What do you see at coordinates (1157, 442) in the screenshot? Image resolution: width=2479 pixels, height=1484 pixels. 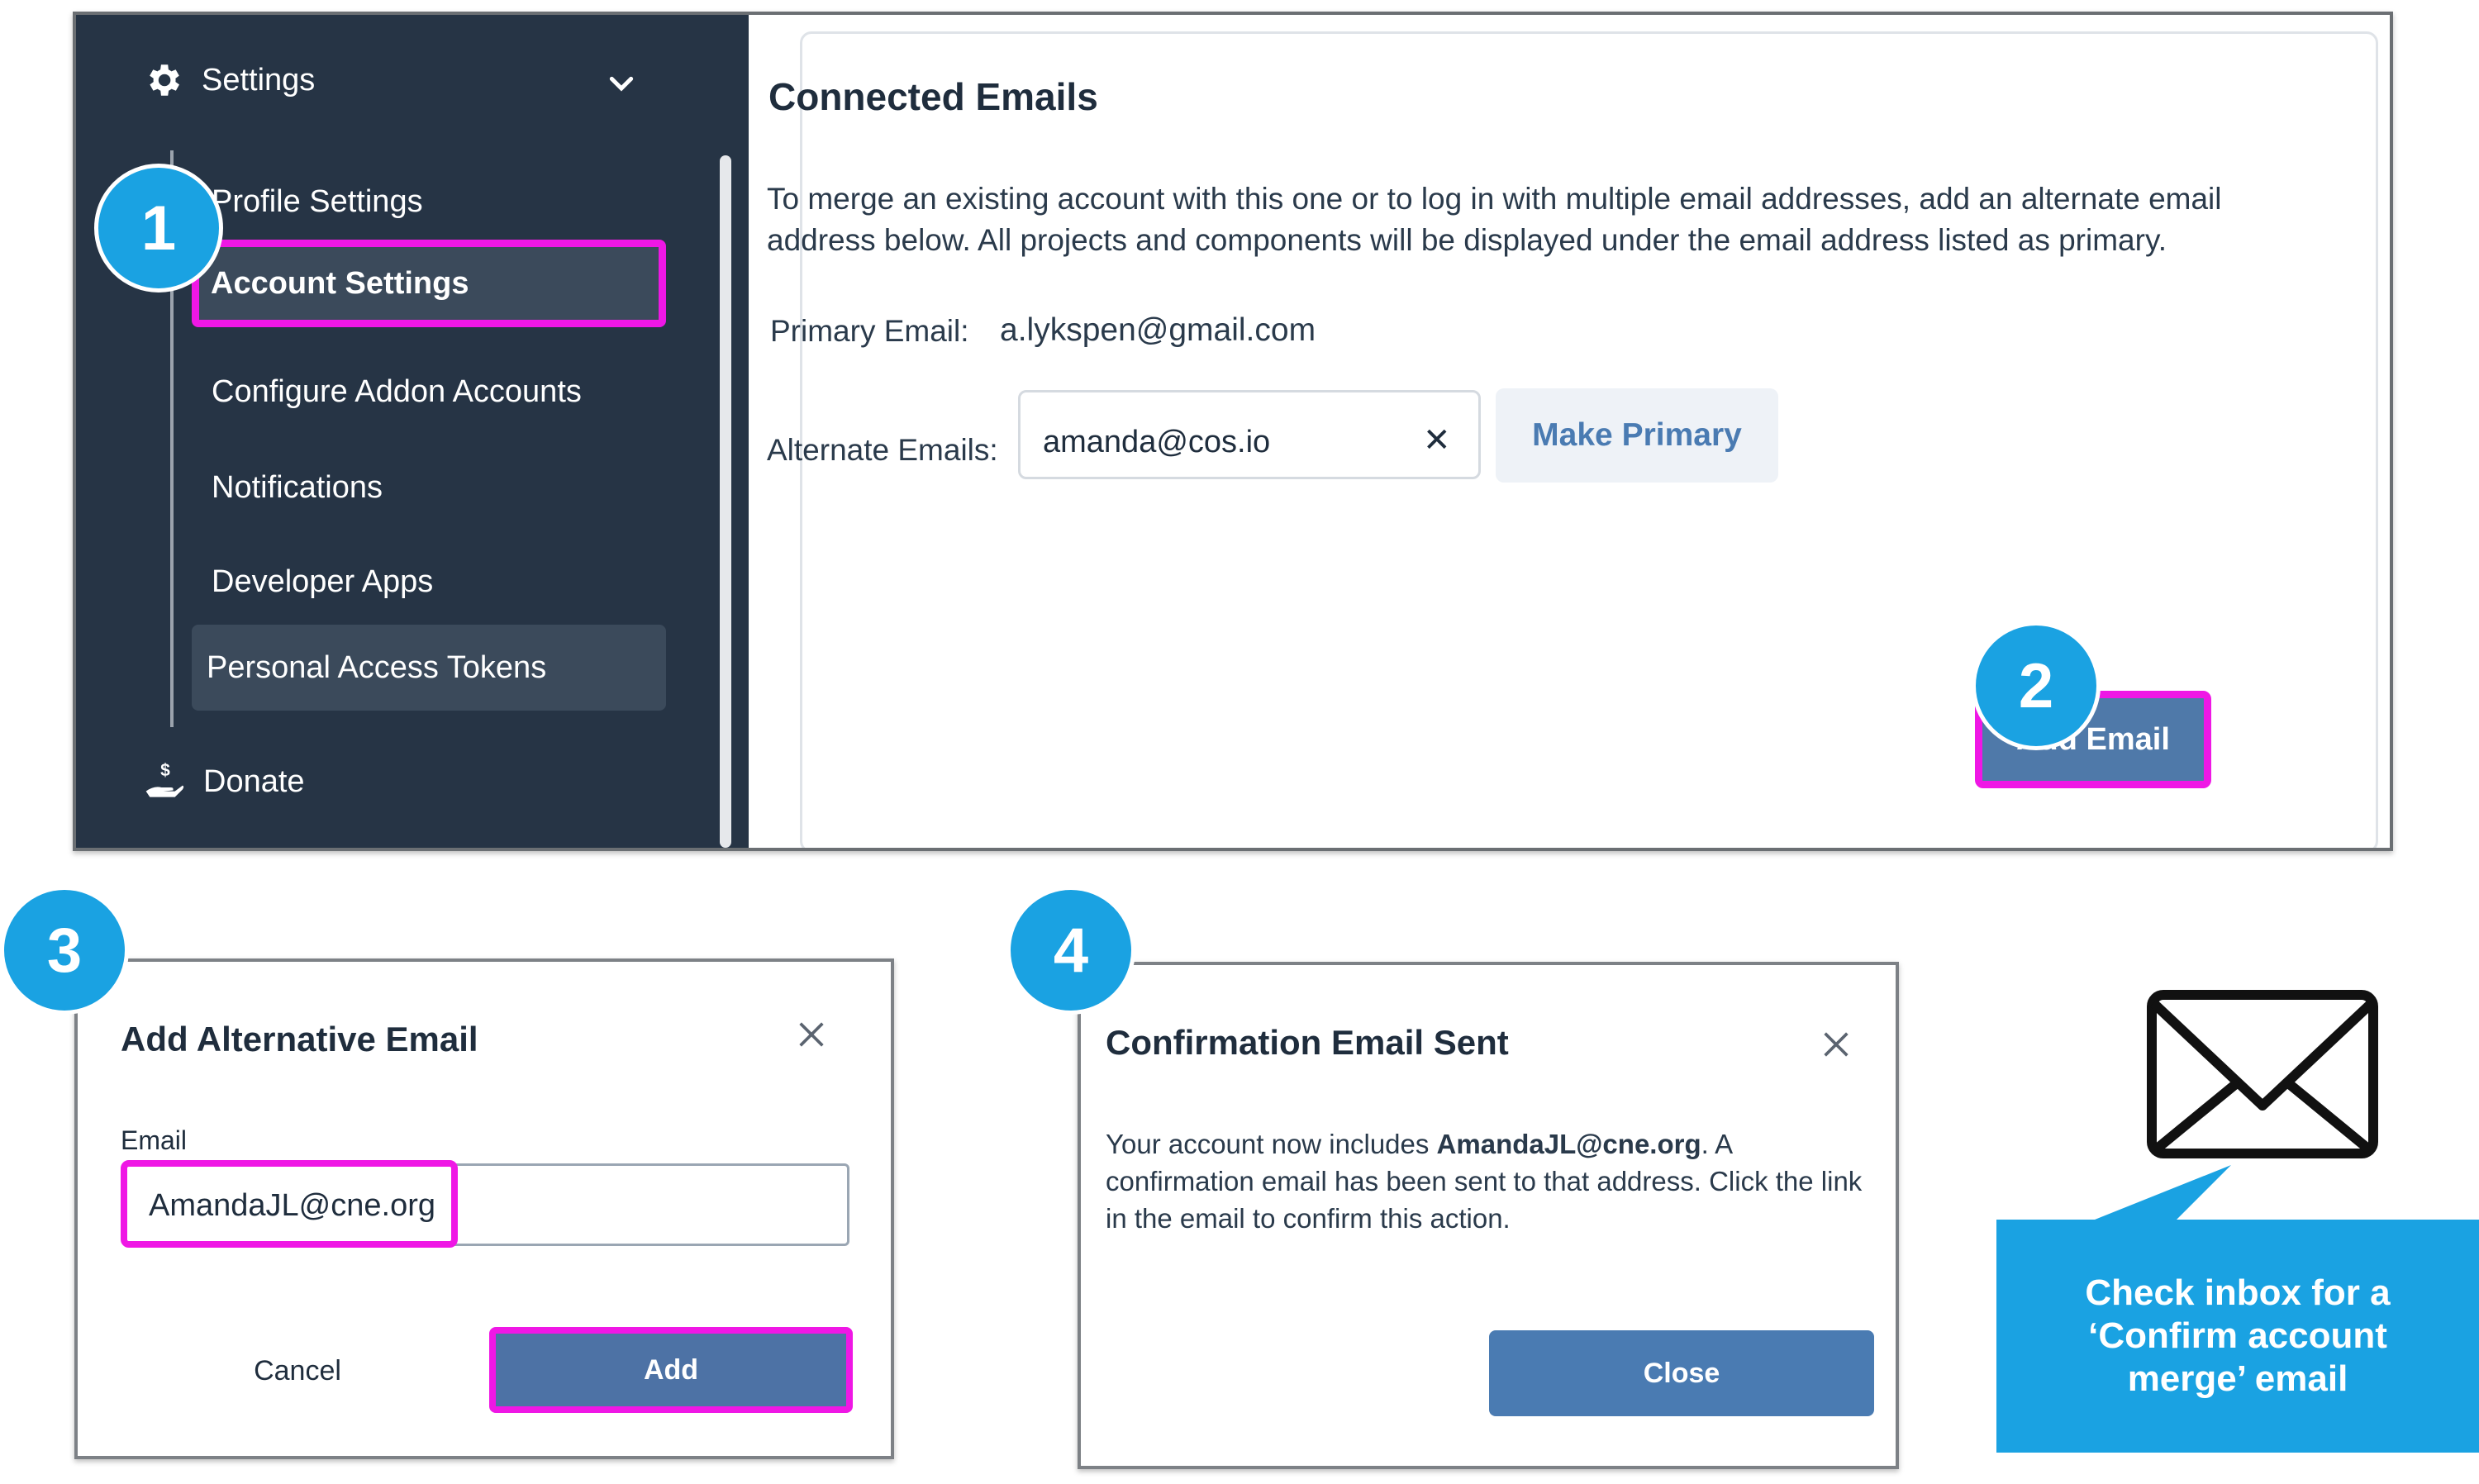 I see `alternate-email-value: amanda@cos.io` at bounding box center [1157, 442].